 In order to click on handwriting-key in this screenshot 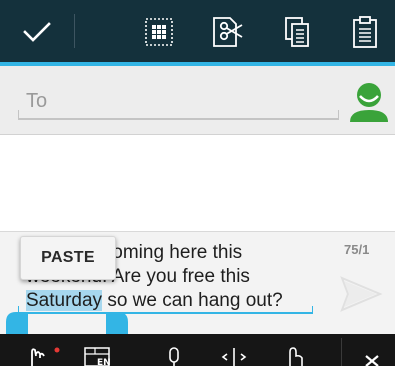, I will do `click(42, 350)`.